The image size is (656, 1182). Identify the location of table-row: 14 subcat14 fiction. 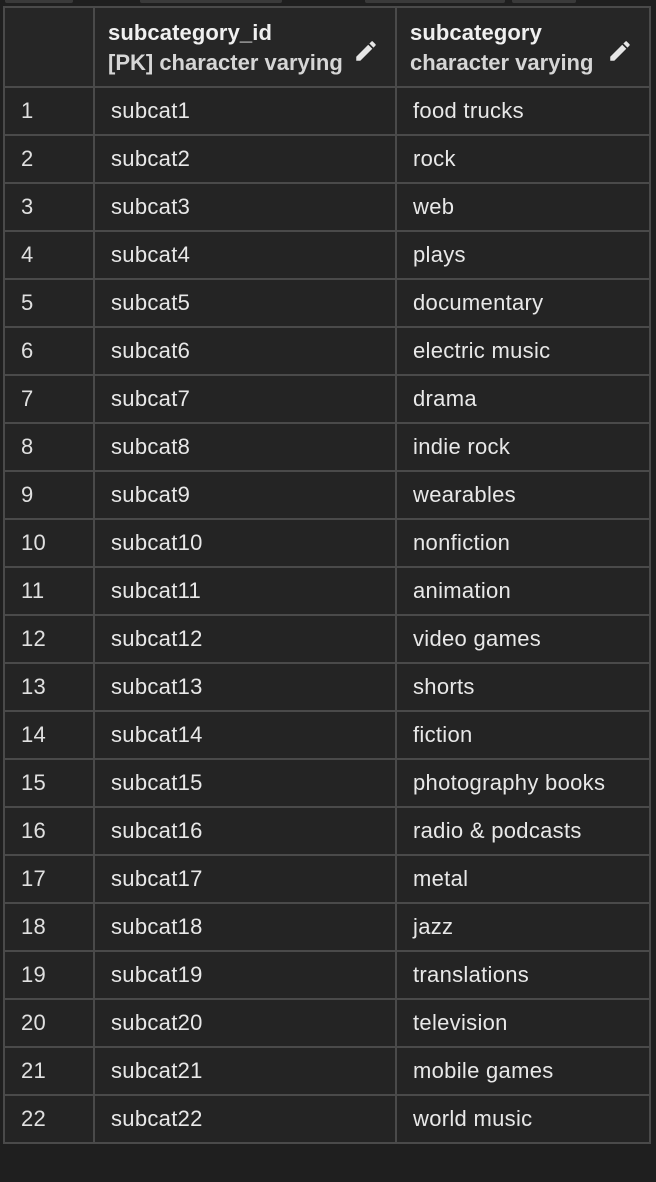
(327, 735).